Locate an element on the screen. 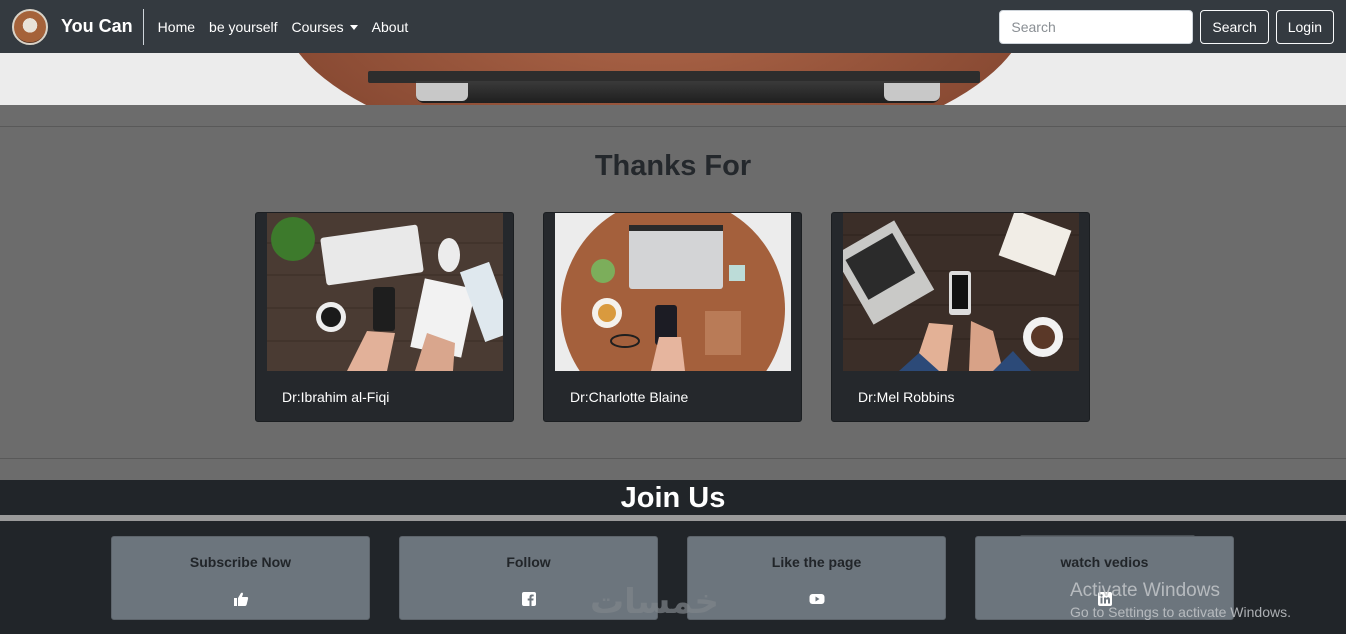 Image resolution: width=1346 pixels, height=634 pixels. brand-name: You Can is located at coordinates (97, 26).